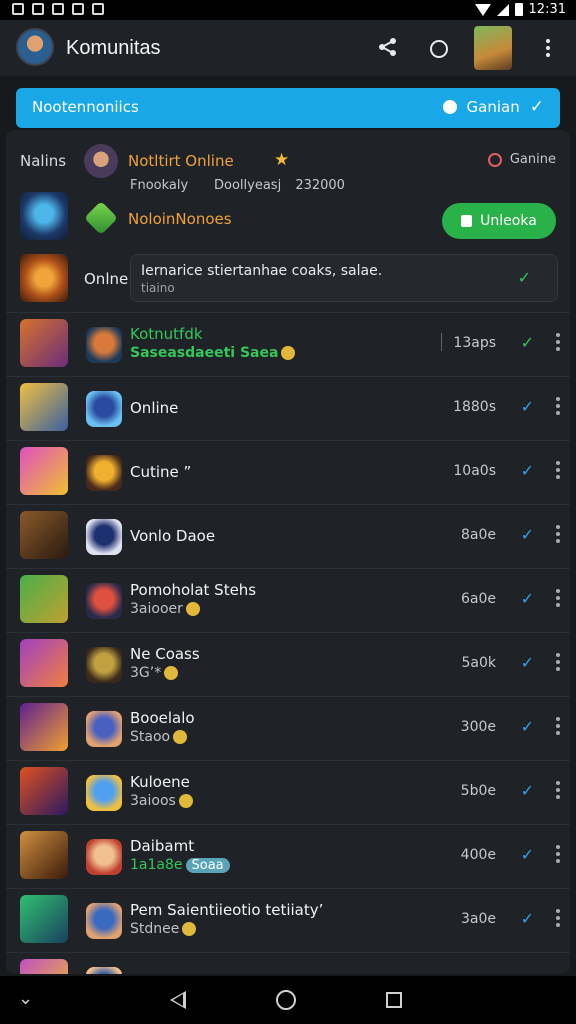 The image size is (576, 1024). What do you see at coordinates (166, 334) in the screenshot?
I see `item-name: Kotnutfdk` at bounding box center [166, 334].